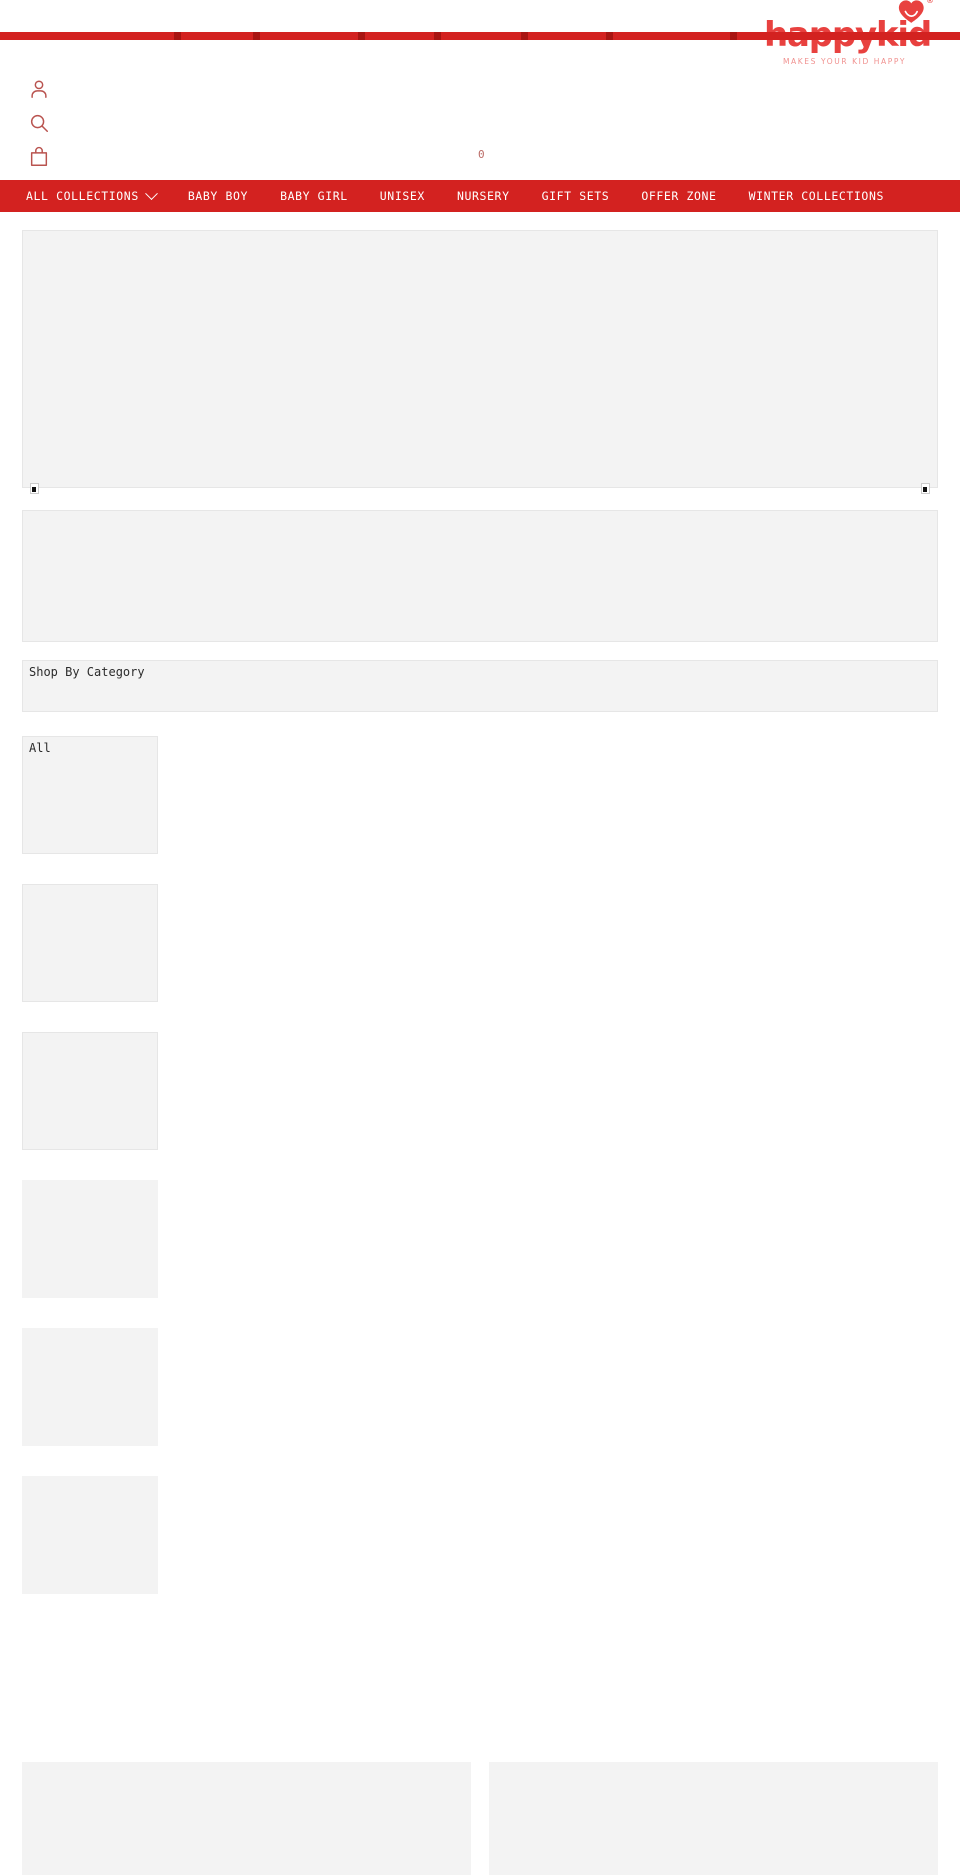  What do you see at coordinates (480, 90) in the screenshot?
I see `site-header: 0 happykid ® MAKES YOUR KID HAPPY` at bounding box center [480, 90].